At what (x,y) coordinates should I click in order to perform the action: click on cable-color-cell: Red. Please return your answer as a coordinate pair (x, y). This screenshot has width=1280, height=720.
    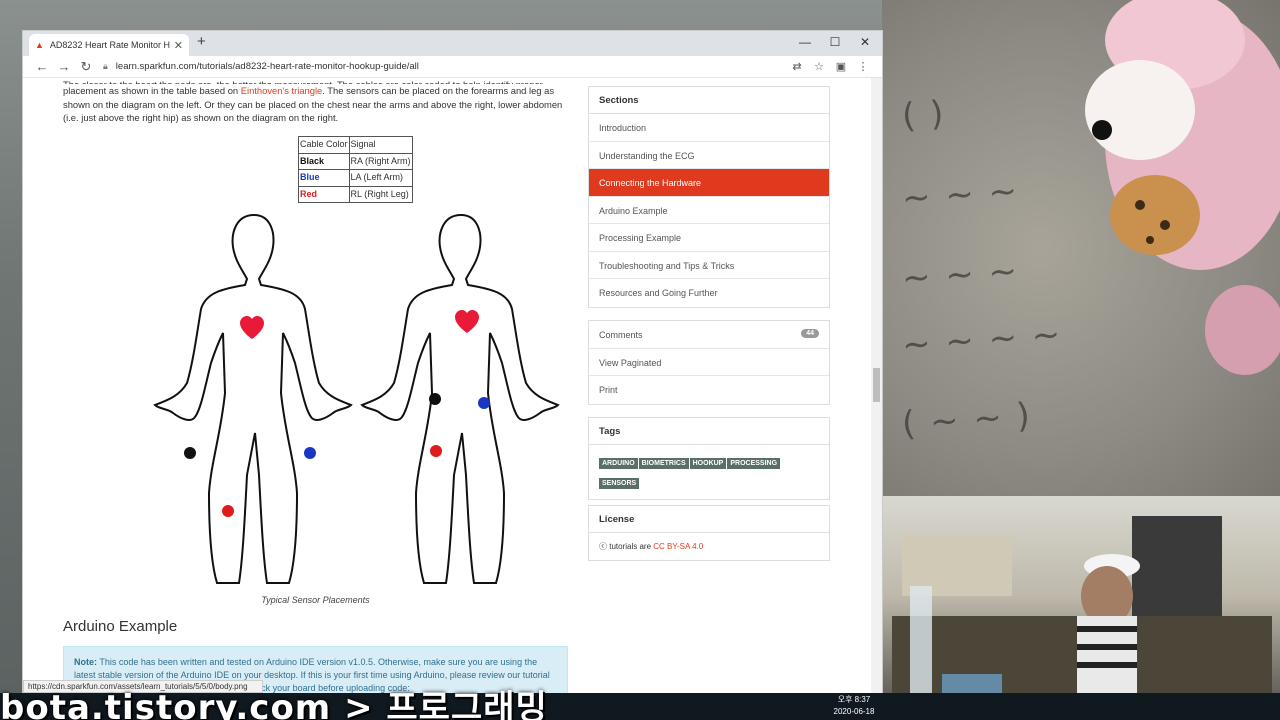
    Looking at the image, I should click on (324, 194).